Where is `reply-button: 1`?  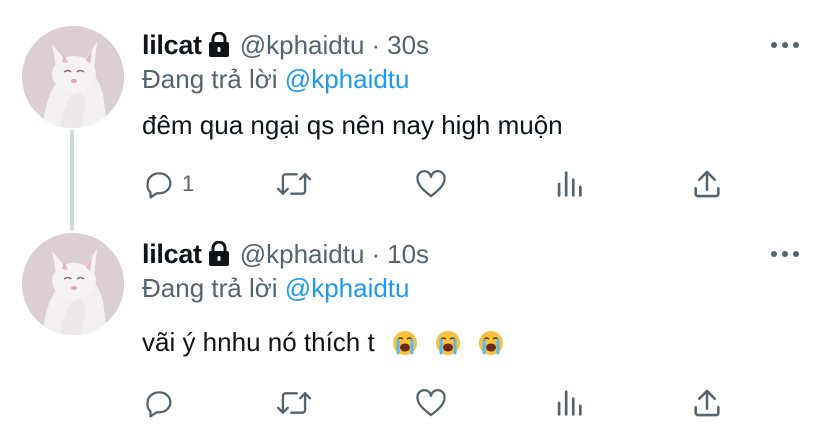
reply-button: 1 is located at coordinates (168, 184).